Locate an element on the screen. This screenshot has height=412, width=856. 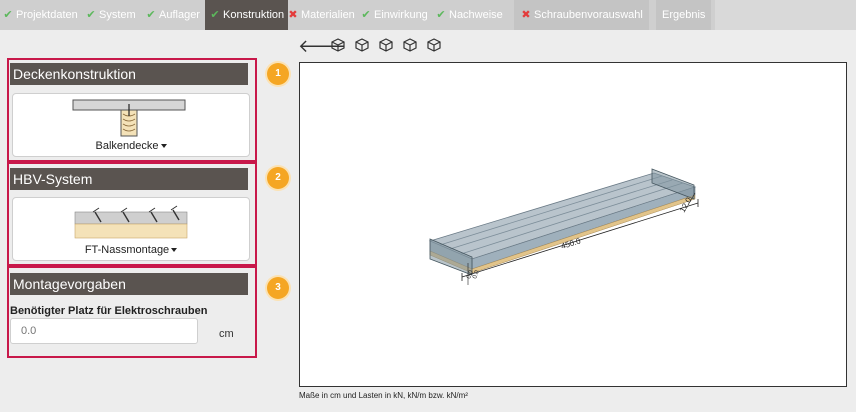
hbv-type-dropdown: FT-Nassmontage is located at coordinates (131, 250).